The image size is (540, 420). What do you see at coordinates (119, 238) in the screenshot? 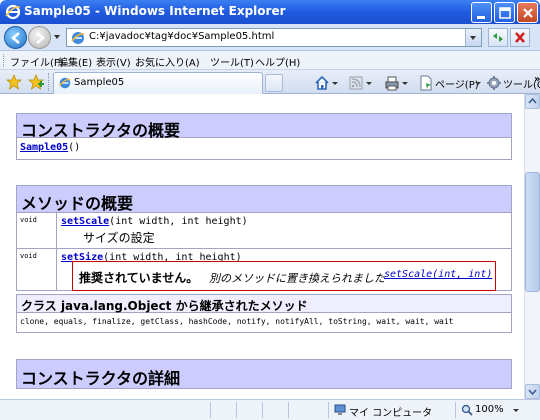
I see `method-description: サイズの設定` at bounding box center [119, 238].